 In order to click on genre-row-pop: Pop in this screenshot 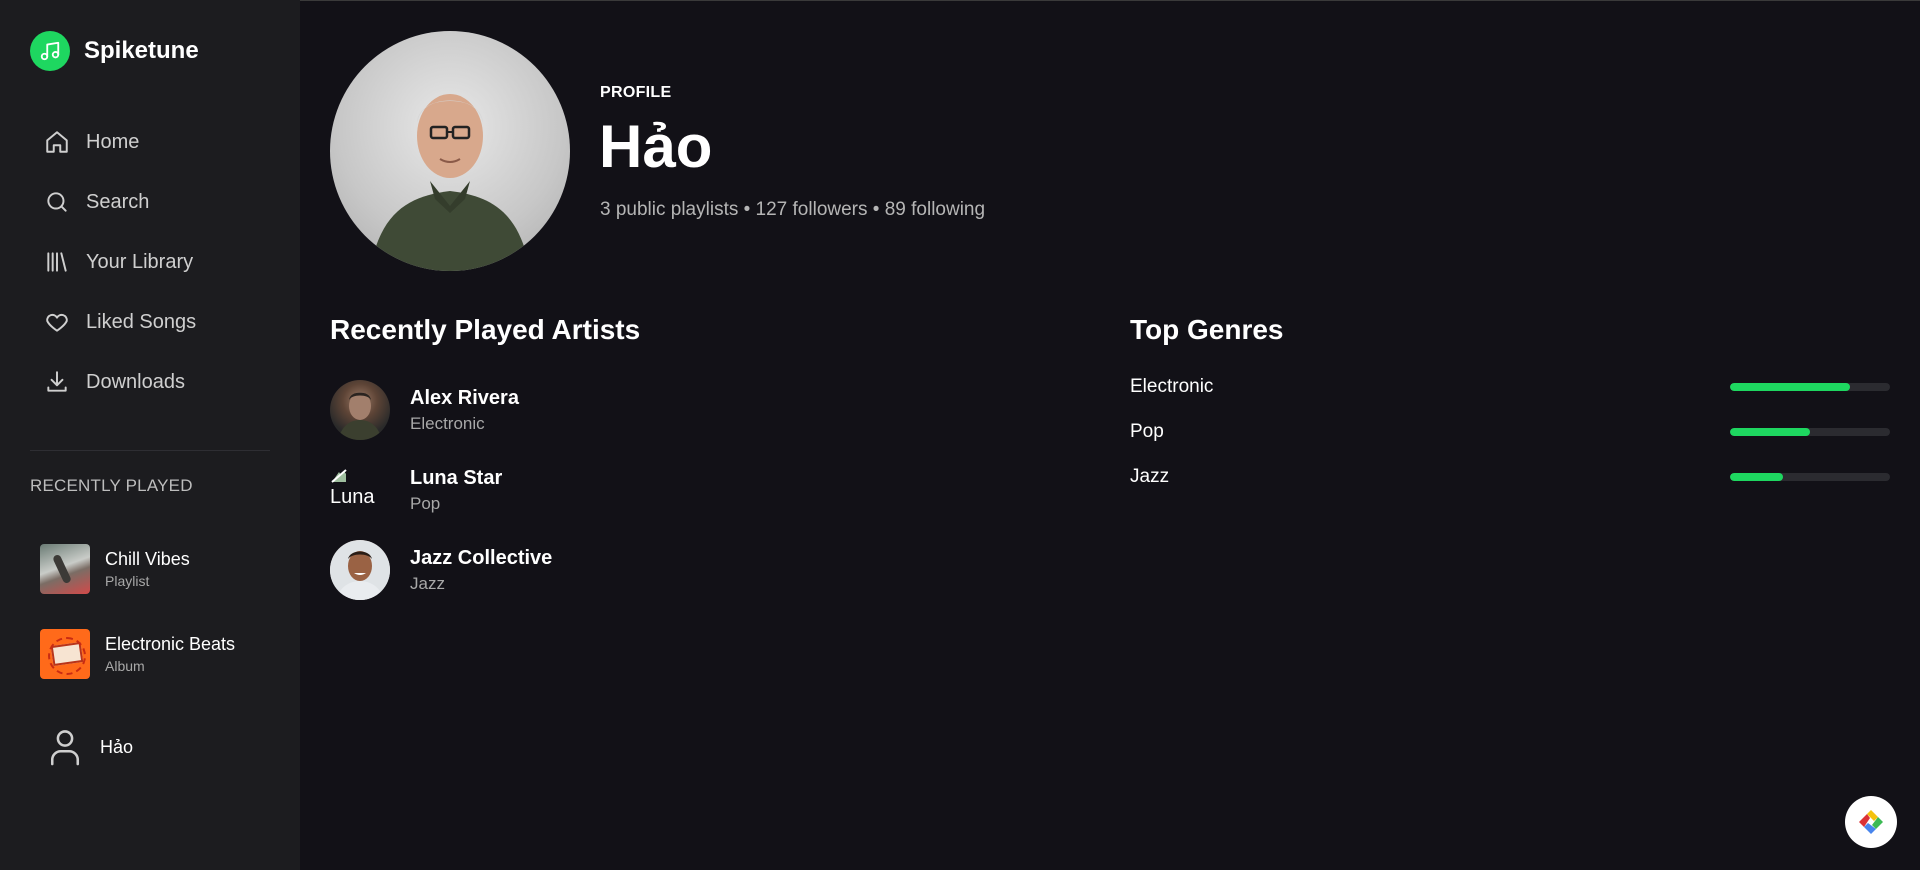, I will do `click(1510, 431)`.